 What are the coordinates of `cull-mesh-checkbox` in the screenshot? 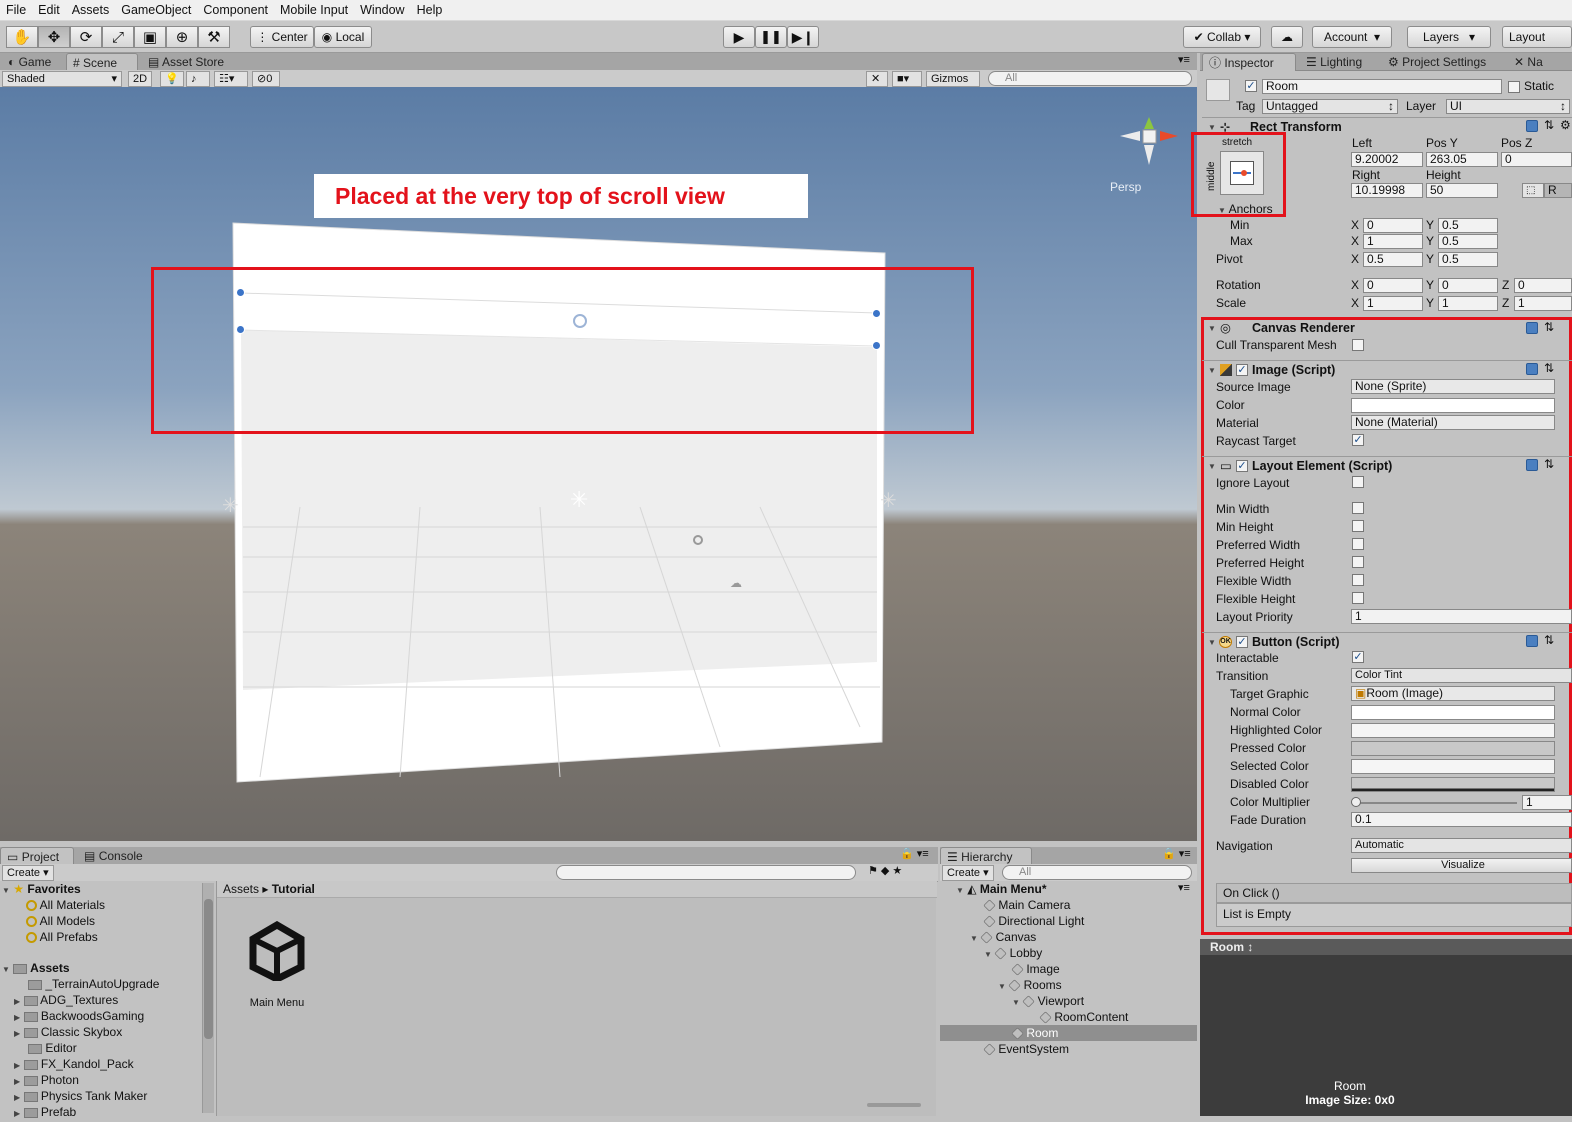 It's located at (1358, 345).